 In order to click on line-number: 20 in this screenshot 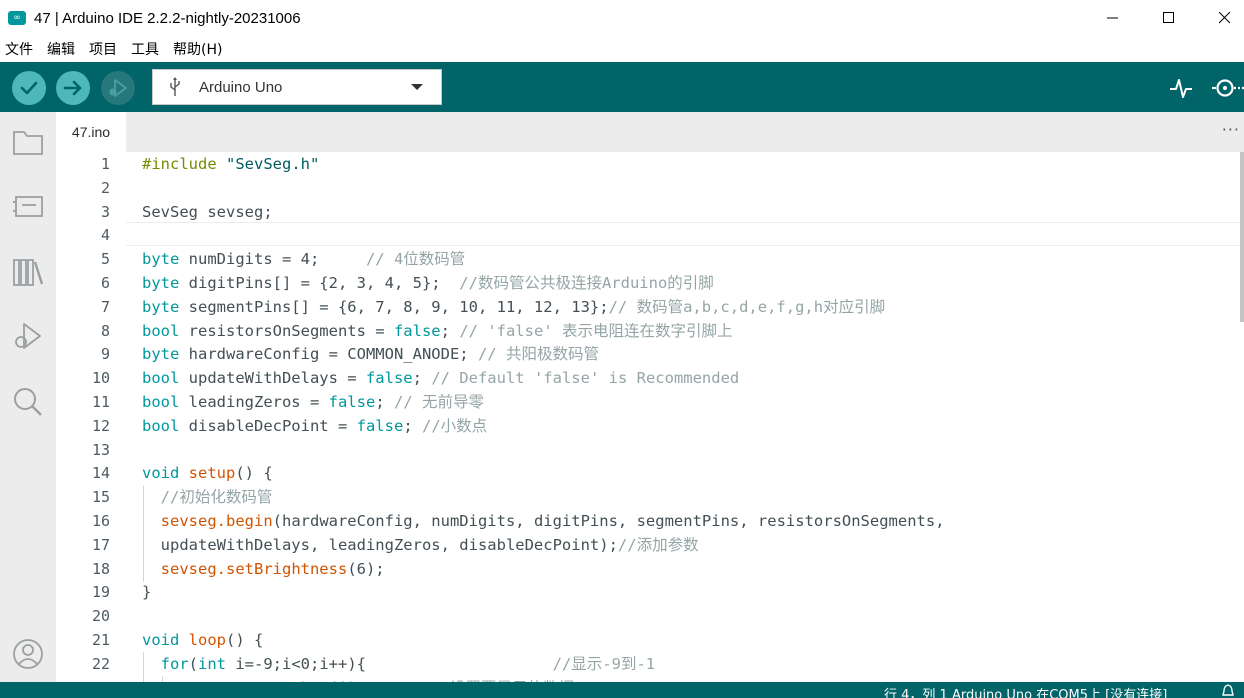, I will do `click(100, 616)`.